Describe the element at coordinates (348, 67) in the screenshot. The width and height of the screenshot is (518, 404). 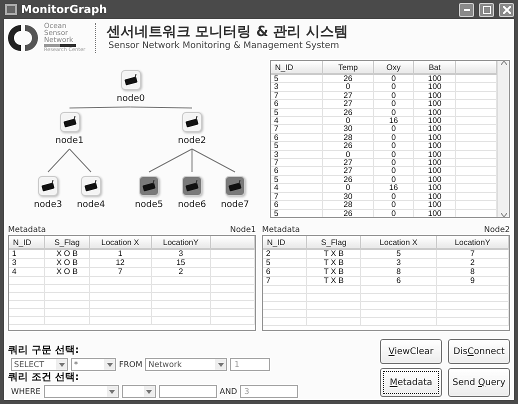
I see `column-header: Temp` at that location.